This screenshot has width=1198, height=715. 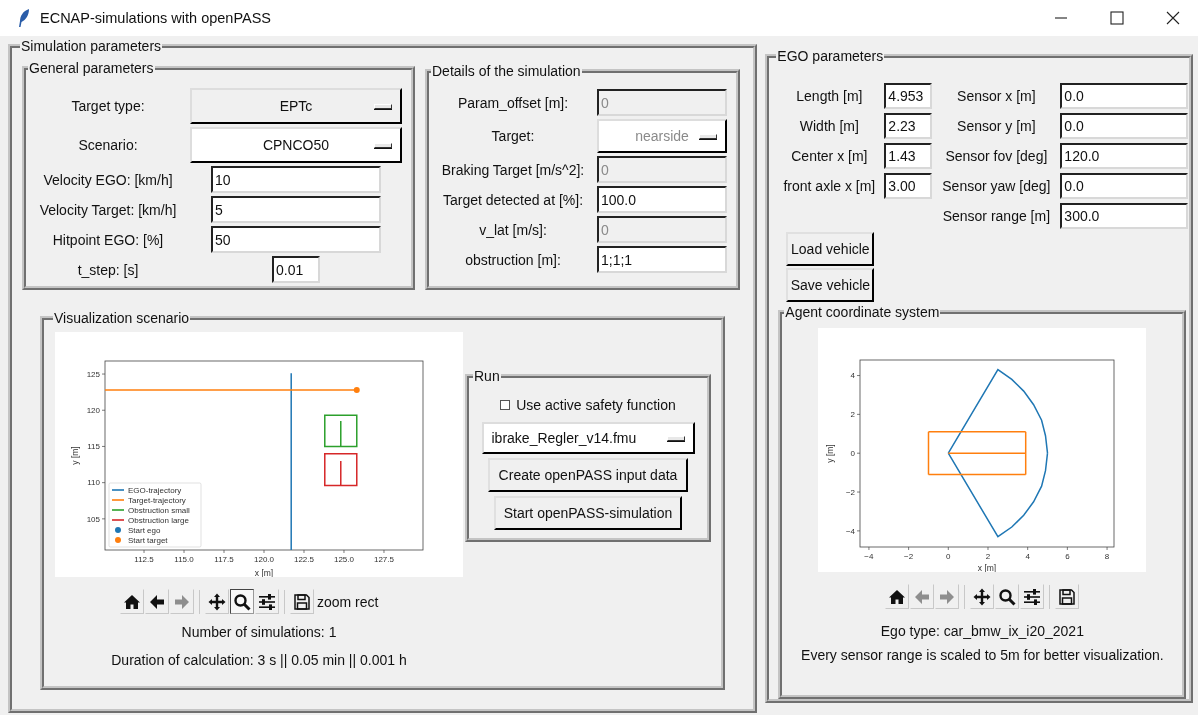 What do you see at coordinates (259, 632) in the screenshot?
I see `info-text: Number of simulations: 1` at bounding box center [259, 632].